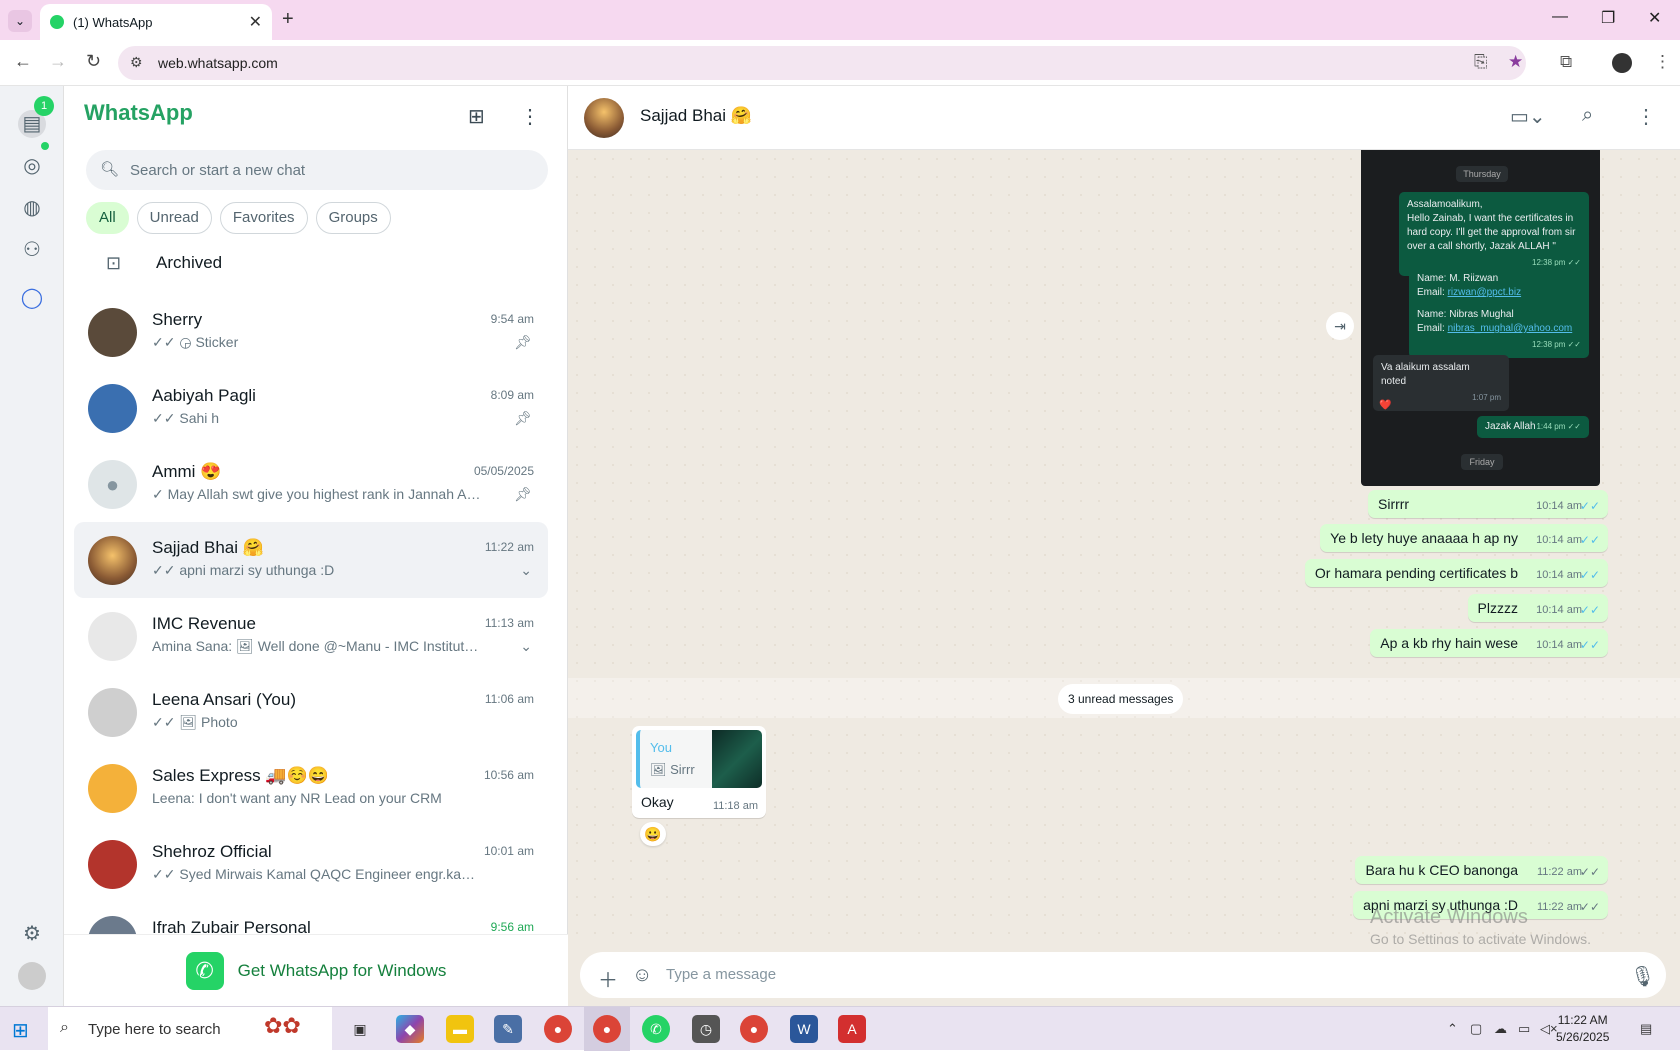 The height and width of the screenshot is (1051, 1680). I want to click on chat-row: Leena Ansari (You) 11:06 am ✓✓ 🖼 Photo, so click(311, 712).